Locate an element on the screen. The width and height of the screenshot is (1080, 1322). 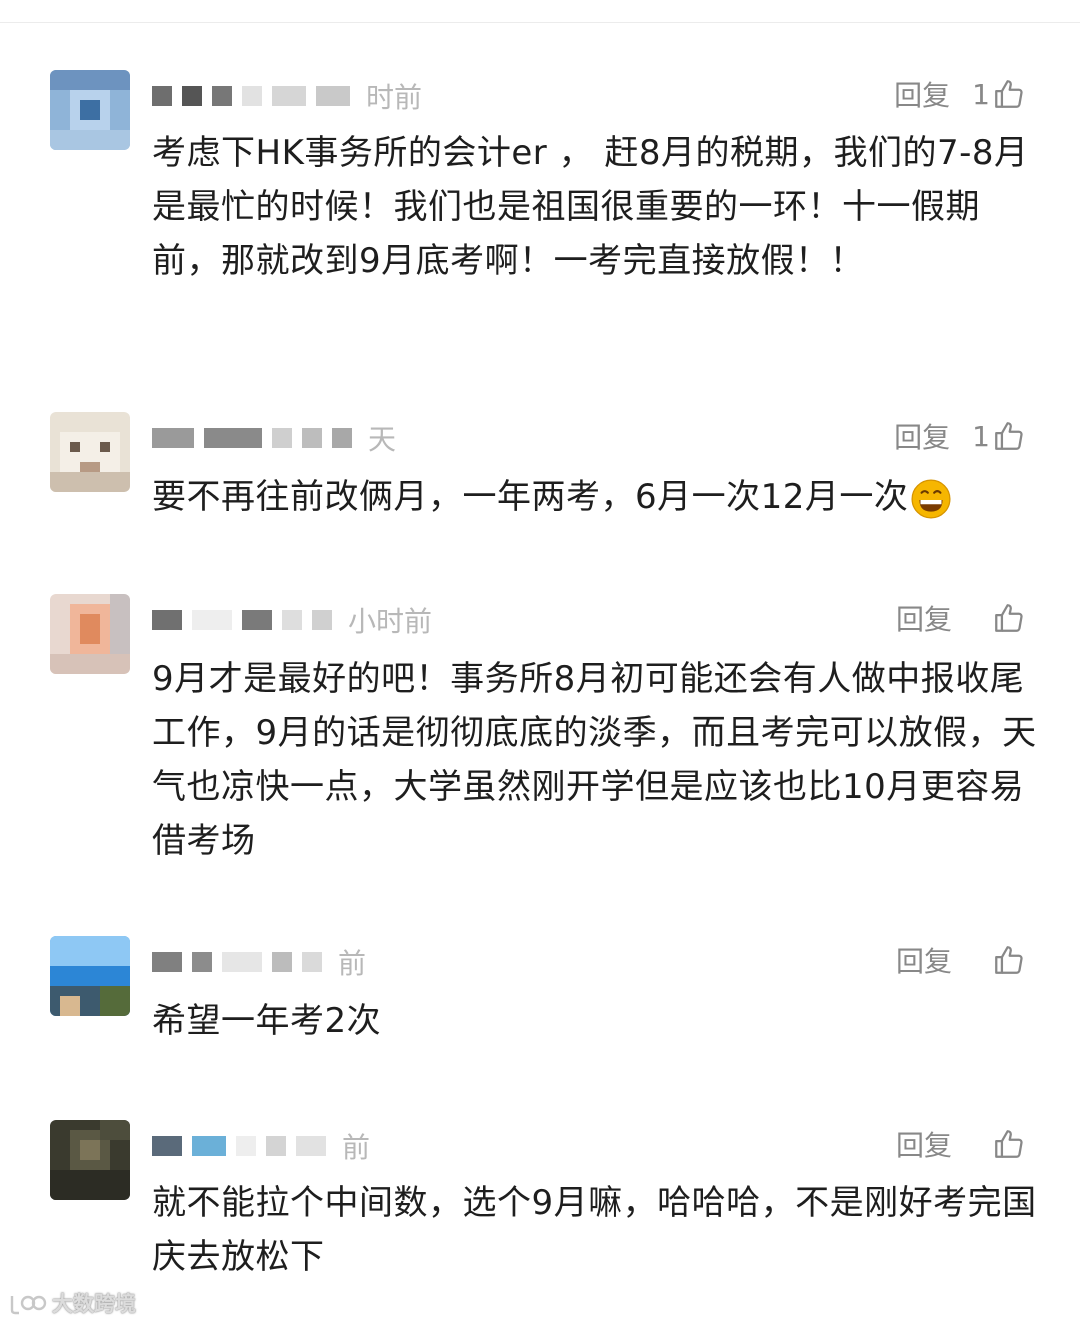
comment-meta: 天 is located at coordinates (274, 438).